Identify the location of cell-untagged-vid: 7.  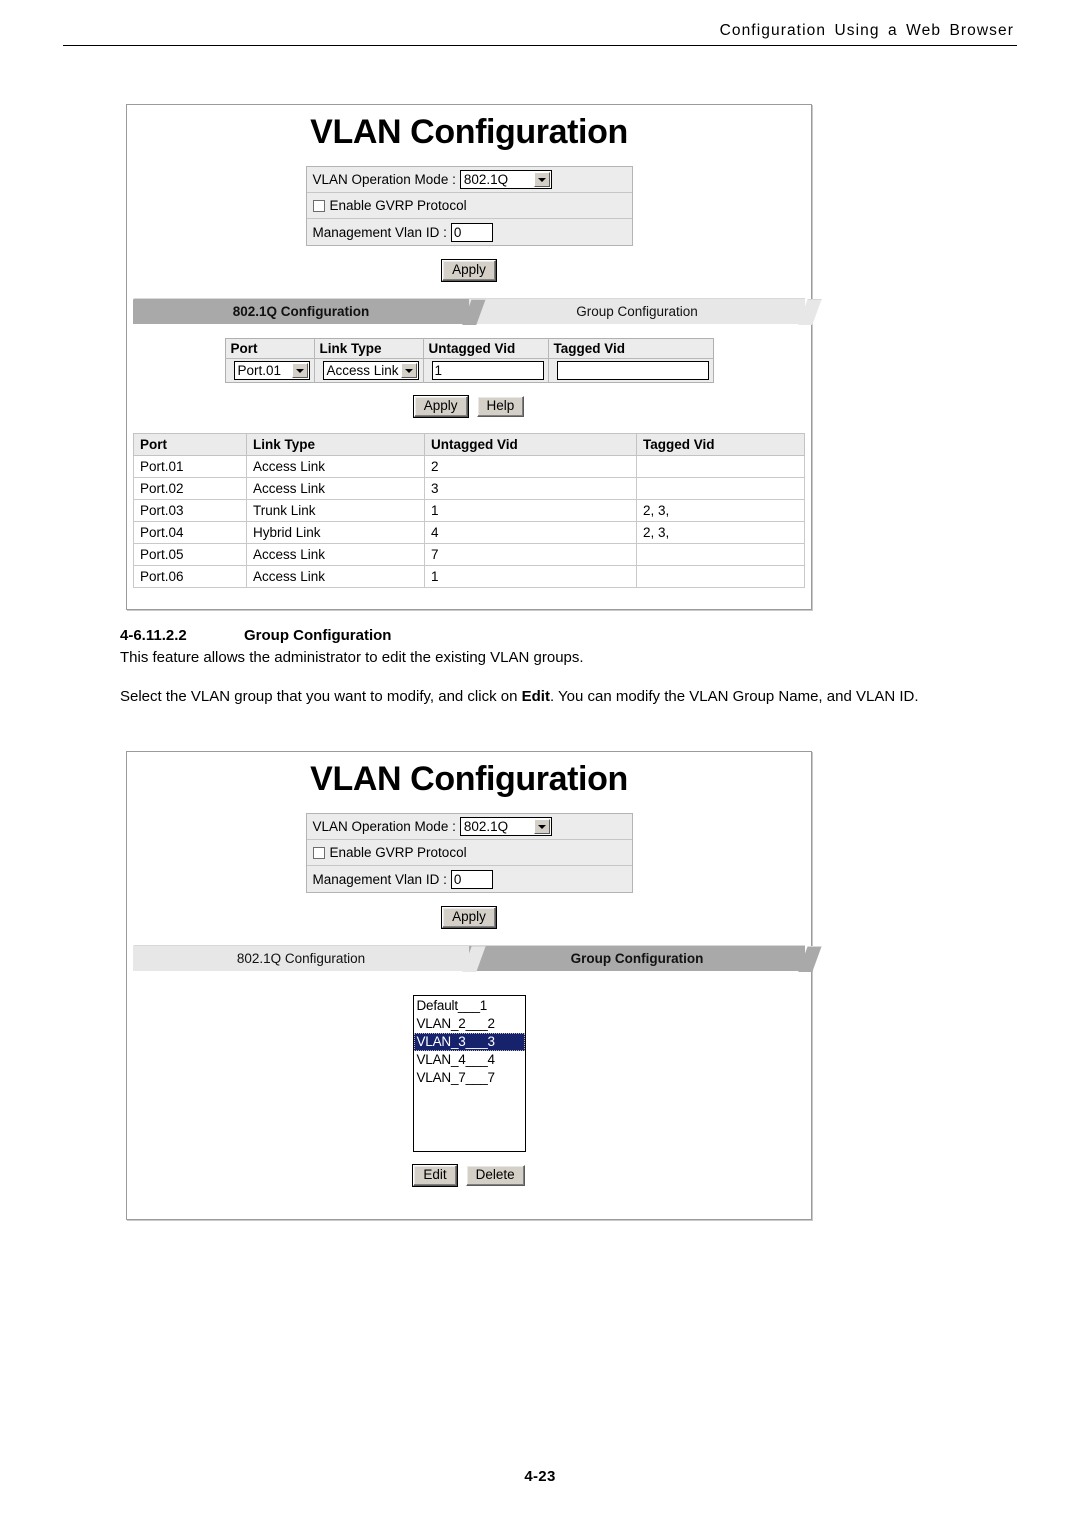
(530, 554).